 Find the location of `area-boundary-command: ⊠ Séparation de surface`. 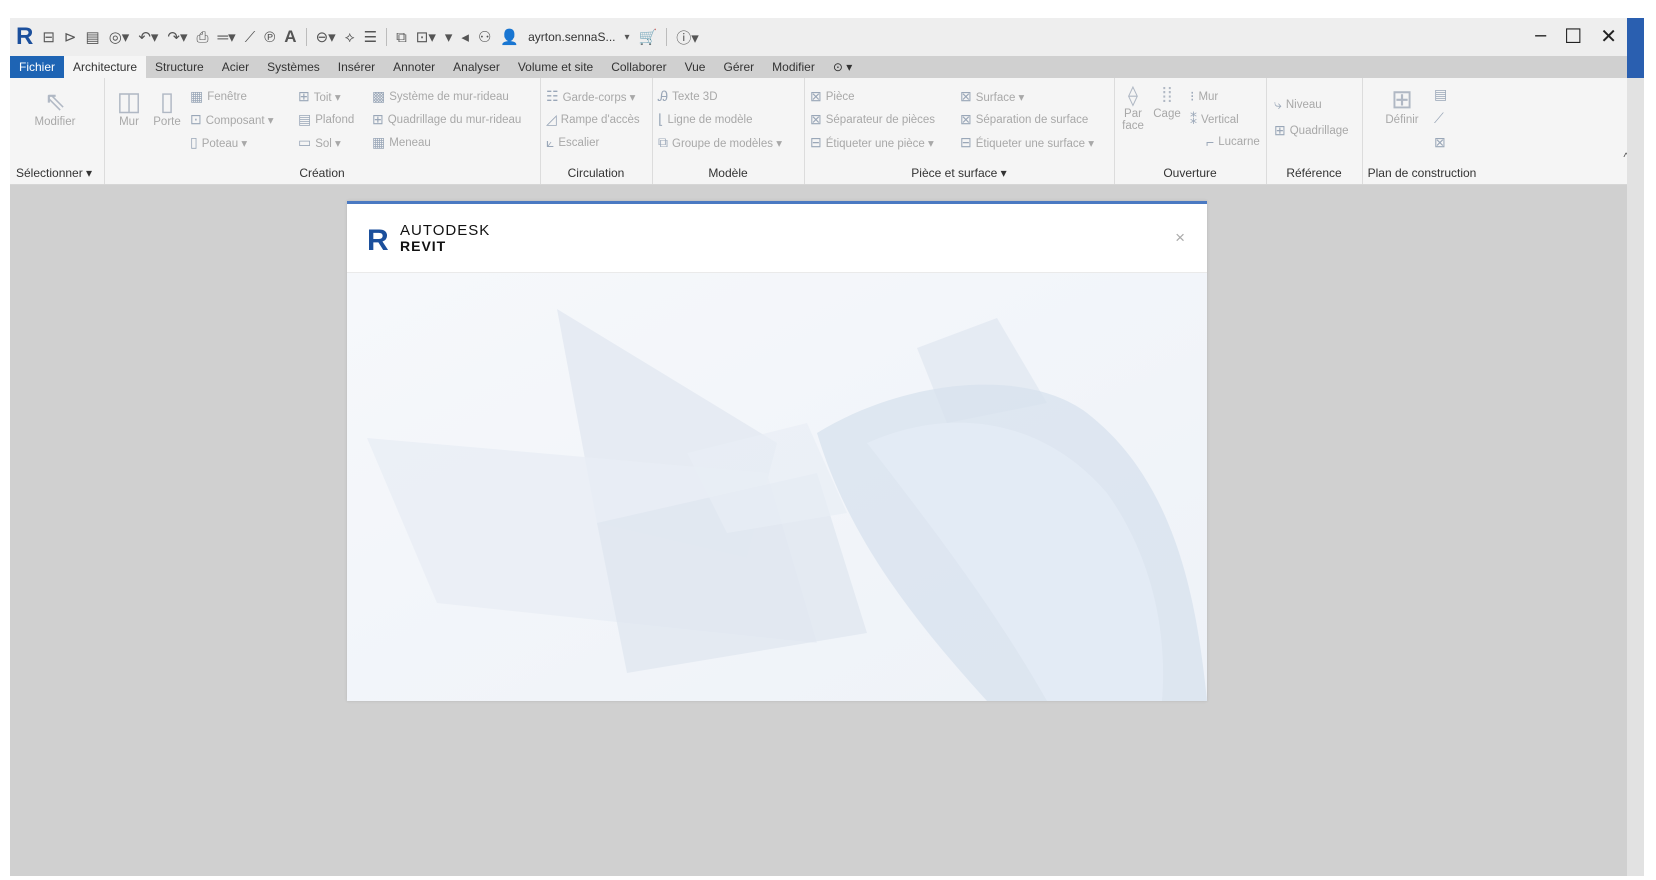

area-boundary-command: ⊠ Séparation de surface is located at coordinates (1024, 119).